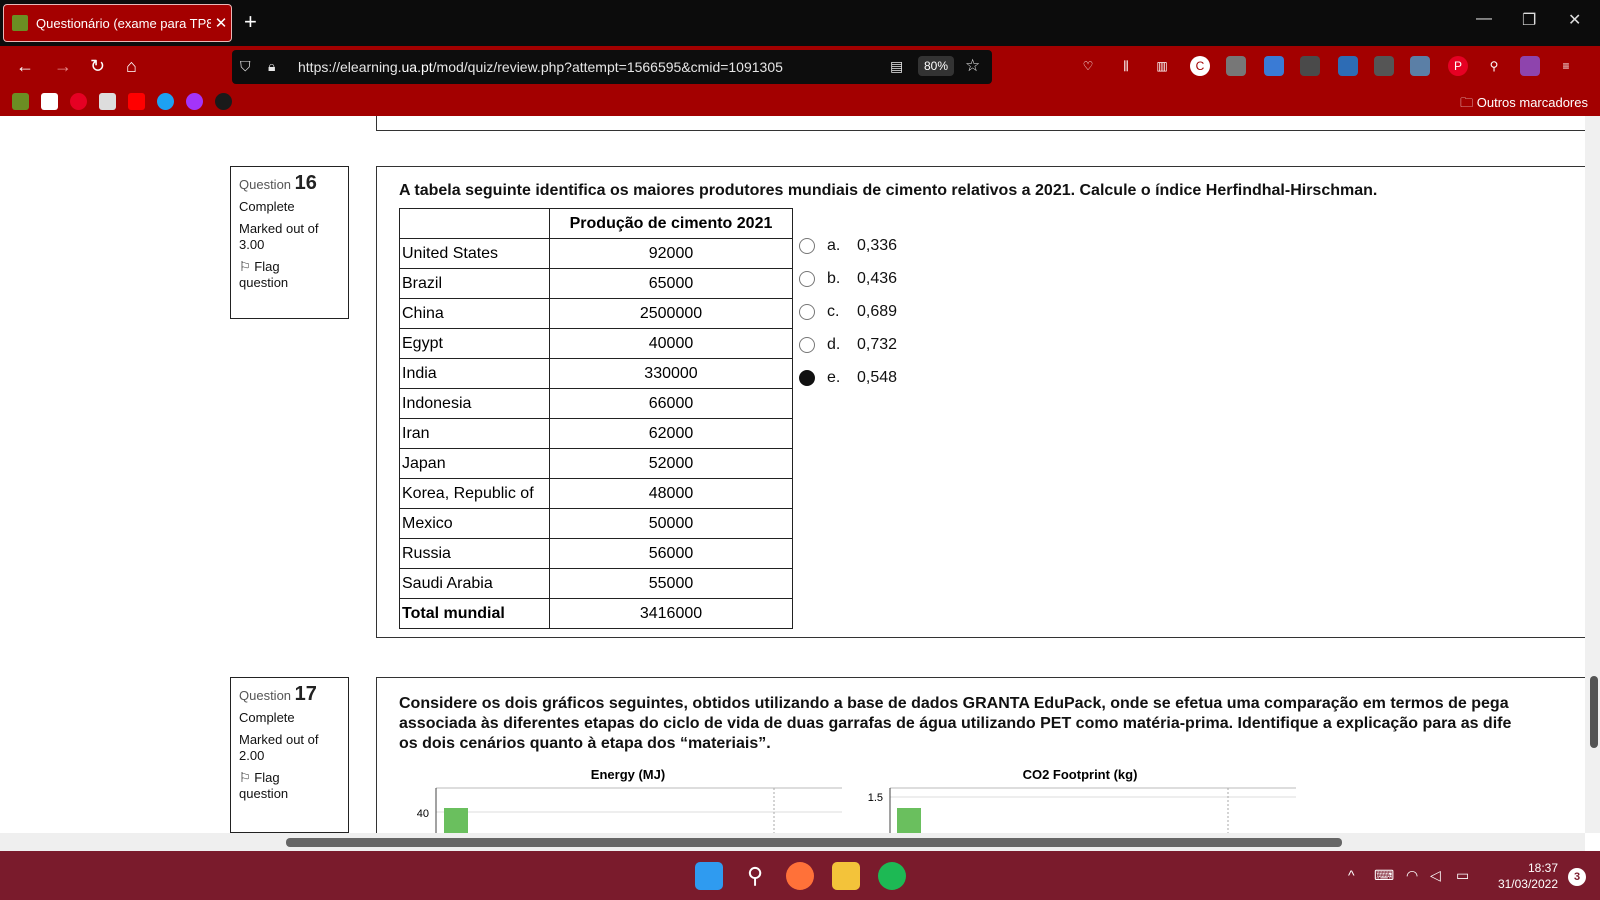  Describe the element at coordinates (1412, 875) in the screenshot. I see `wifi-icon: ◠` at that location.